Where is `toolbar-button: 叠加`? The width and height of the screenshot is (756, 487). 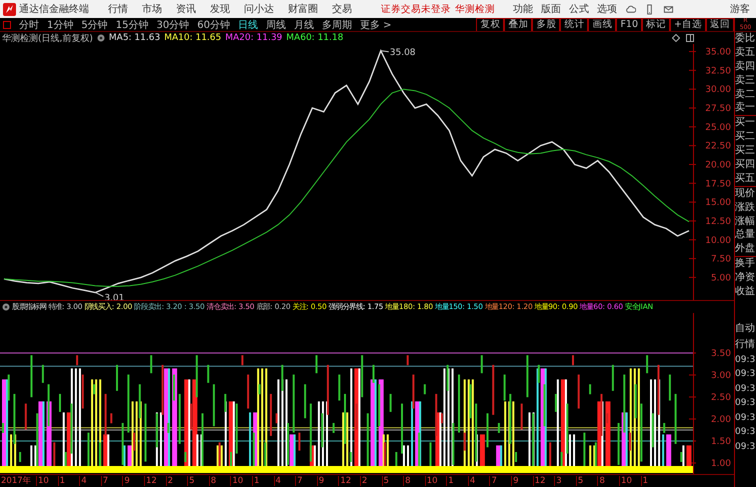 toolbar-button: 叠加 is located at coordinates (518, 24).